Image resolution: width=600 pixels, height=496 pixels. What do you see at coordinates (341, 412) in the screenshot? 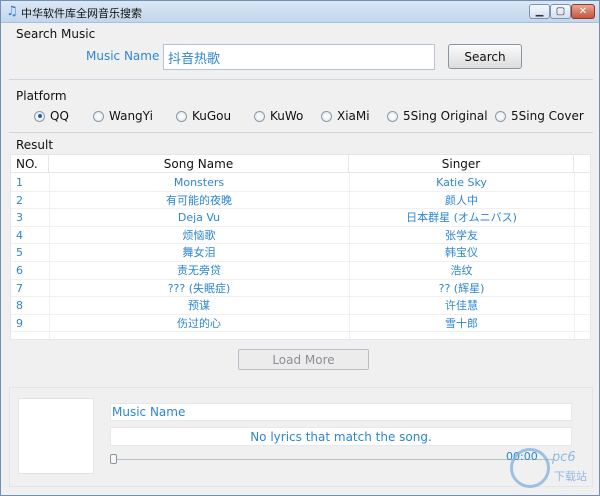
I see `now-playing-name: Music Name` at bounding box center [341, 412].